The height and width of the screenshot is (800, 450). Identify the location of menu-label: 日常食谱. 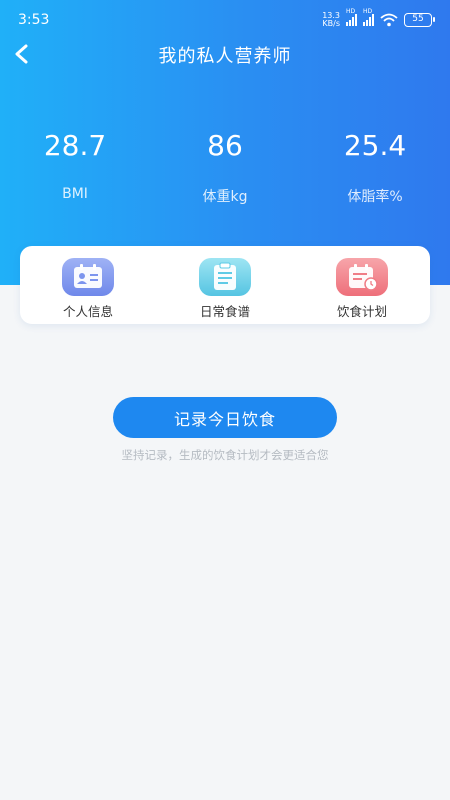
(224, 311).